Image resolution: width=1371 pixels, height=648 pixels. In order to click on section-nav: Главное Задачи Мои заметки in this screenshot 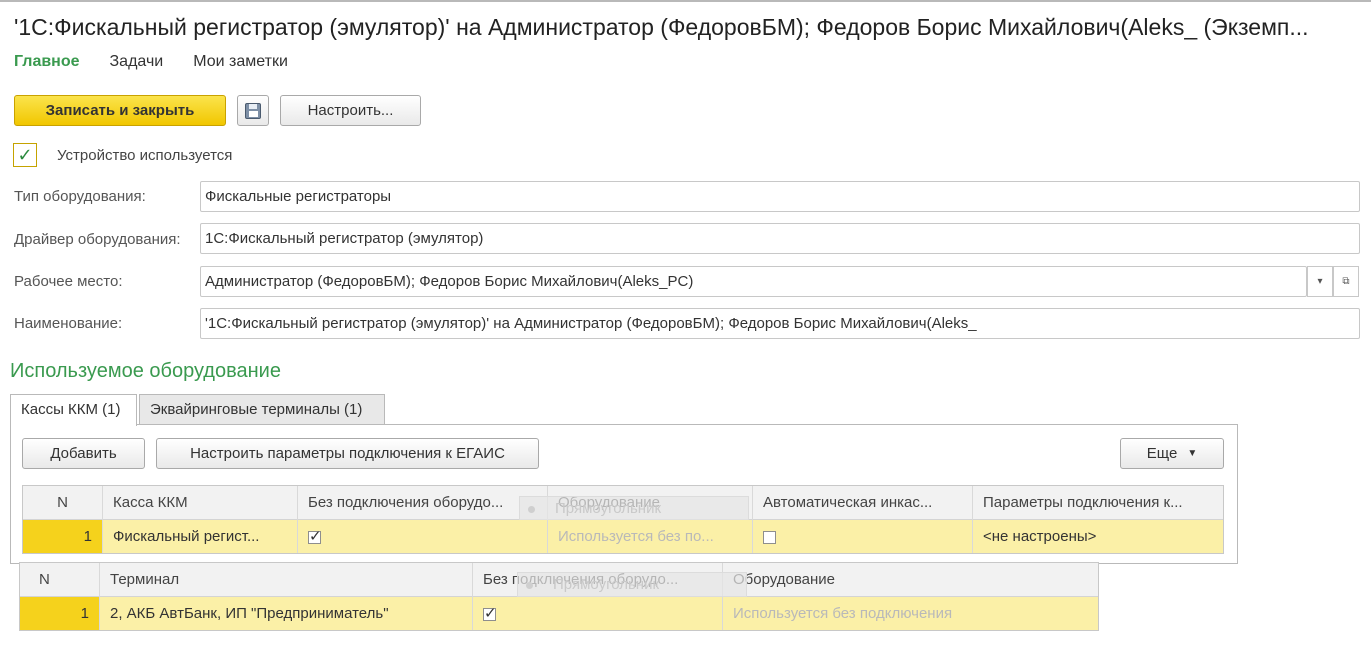, I will do `click(151, 62)`.